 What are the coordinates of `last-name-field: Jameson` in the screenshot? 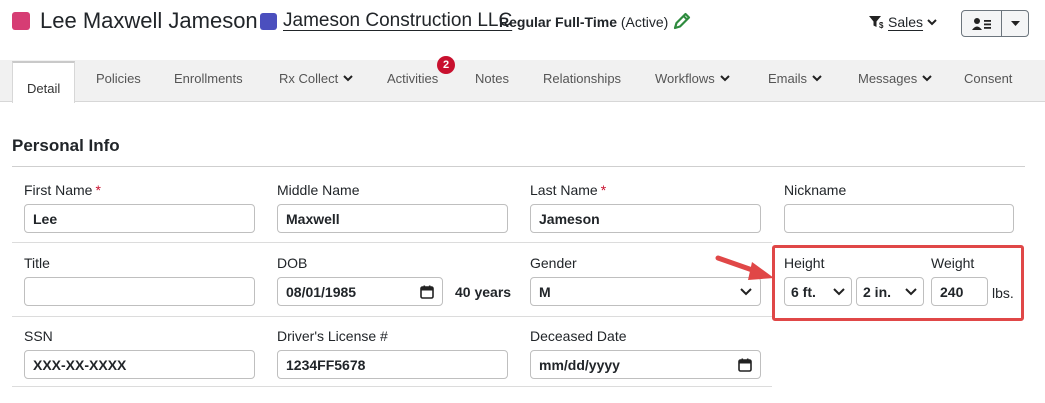 It's located at (645, 218).